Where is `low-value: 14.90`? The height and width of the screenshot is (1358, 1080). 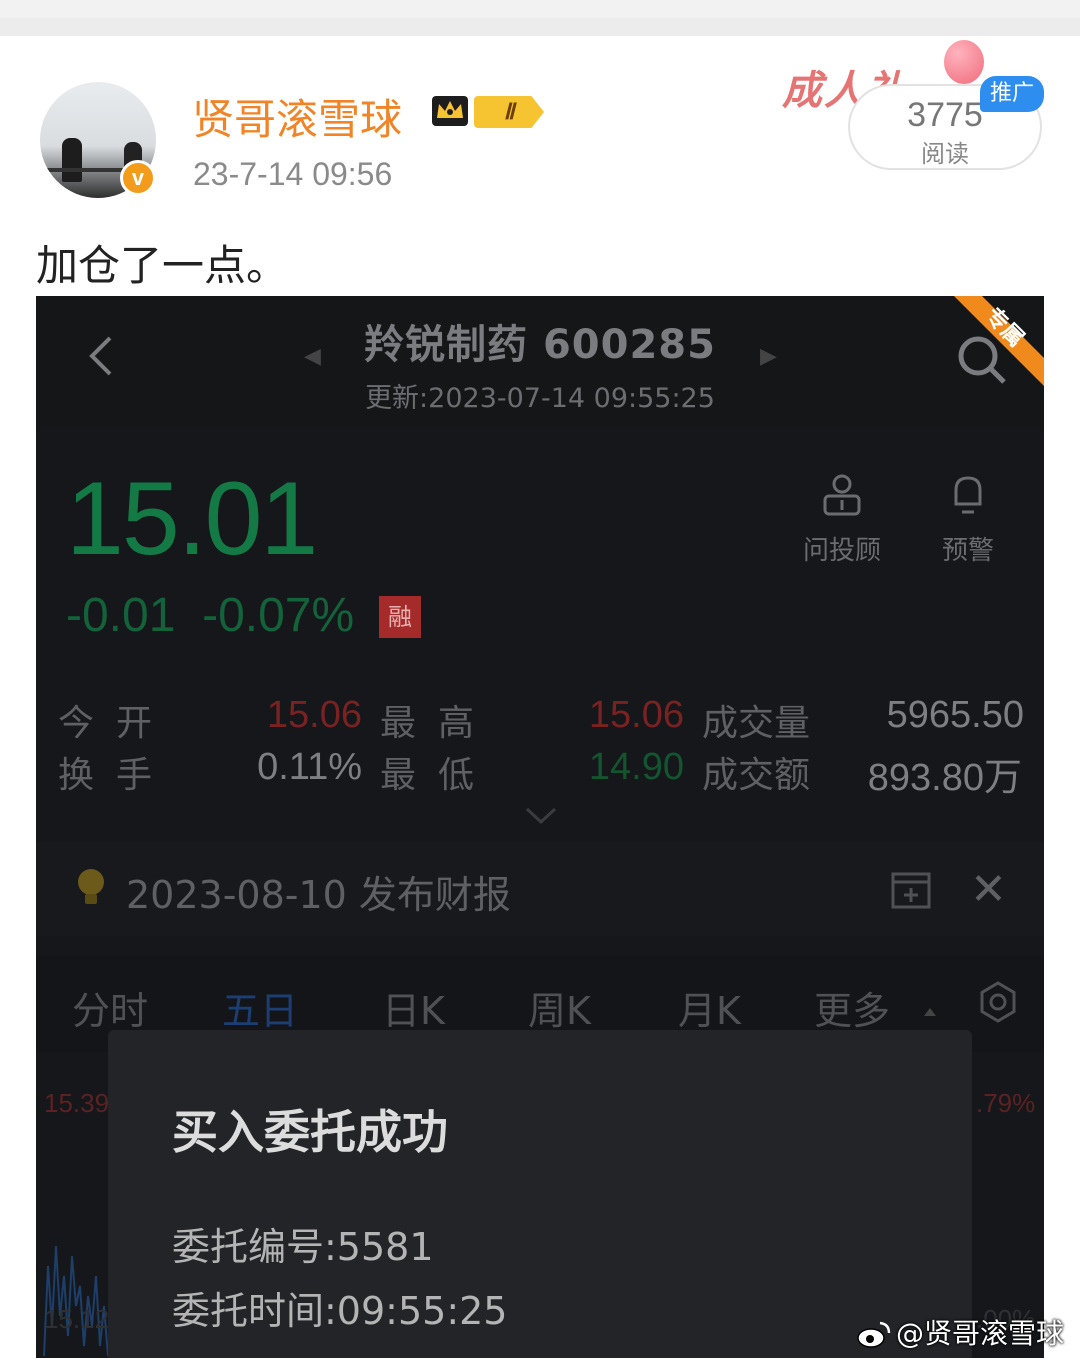
low-value: 14.90 is located at coordinates (636, 767).